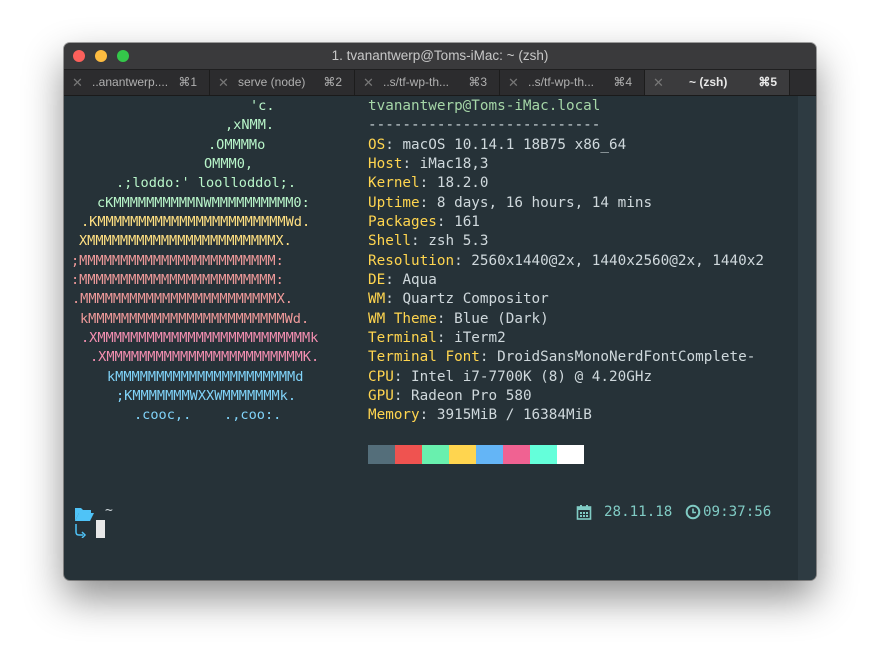  What do you see at coordinates (477, 82) in the screenshot?
I see `tab-shortcut: ⌘3` at bounding box center [477, 82].